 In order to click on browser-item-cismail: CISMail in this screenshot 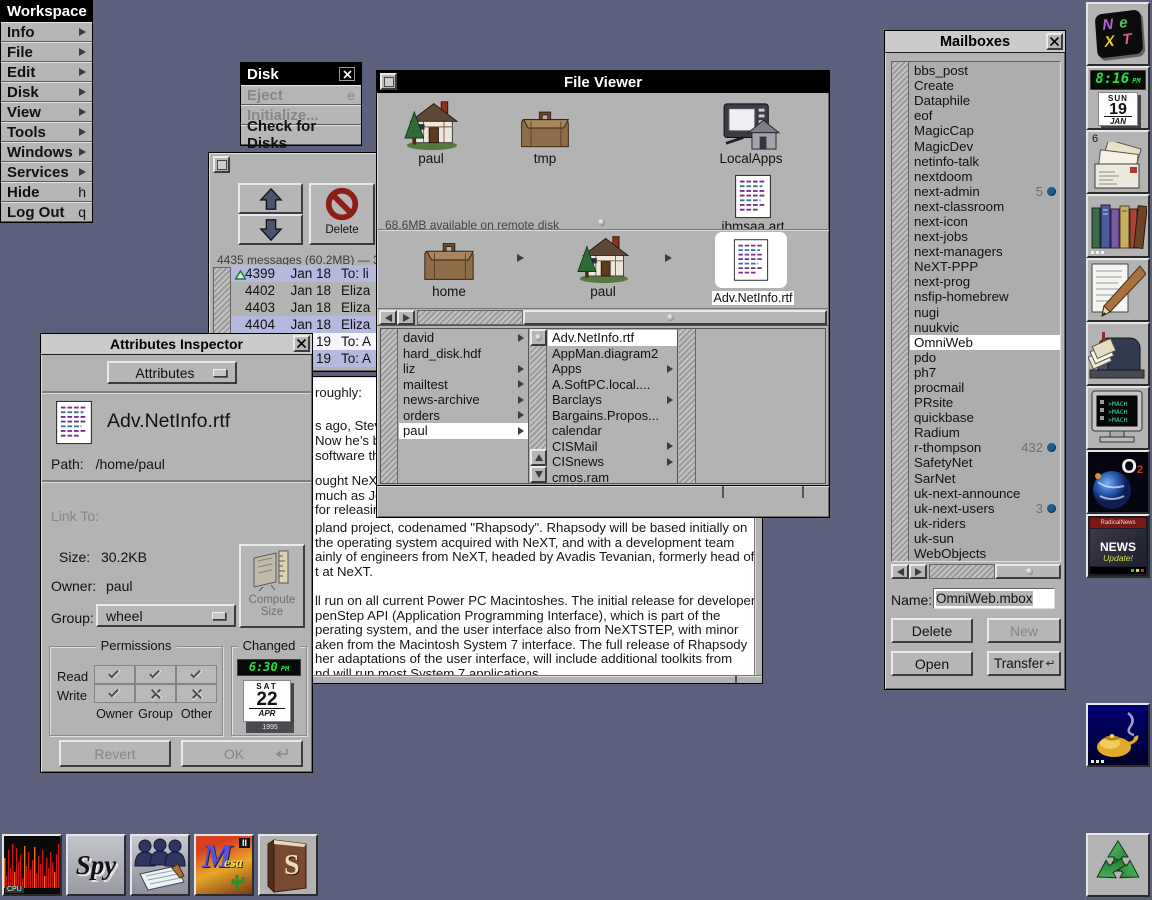, I will do `click(612, 447)`.